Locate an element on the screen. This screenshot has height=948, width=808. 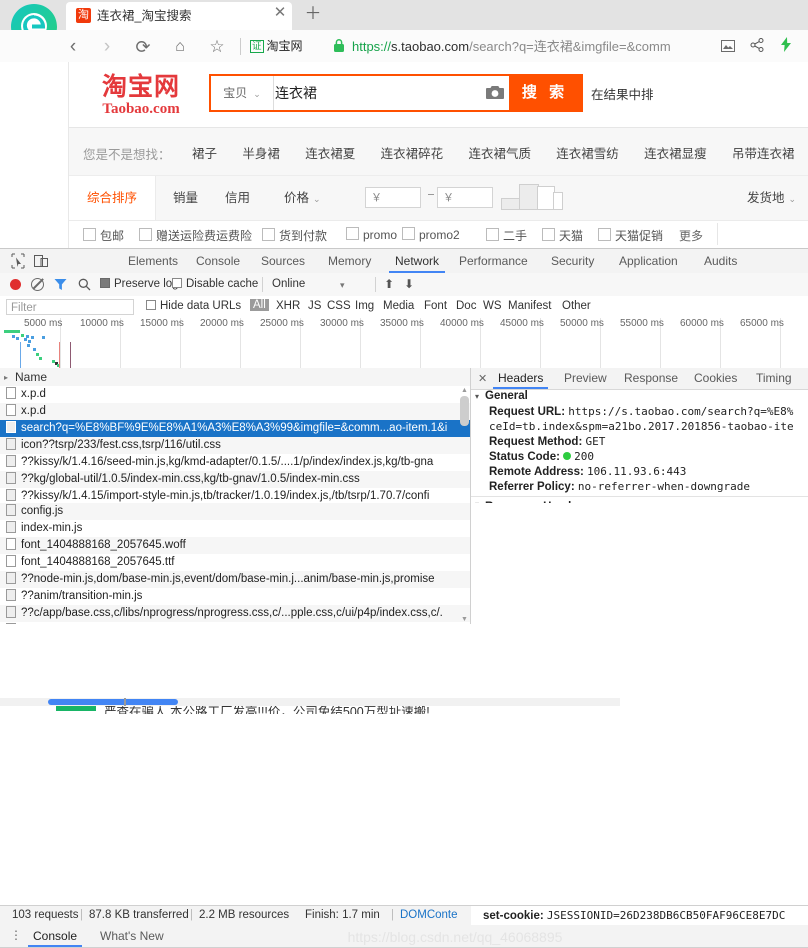
tab-sources: Sources is located at coordinates (283, 261).